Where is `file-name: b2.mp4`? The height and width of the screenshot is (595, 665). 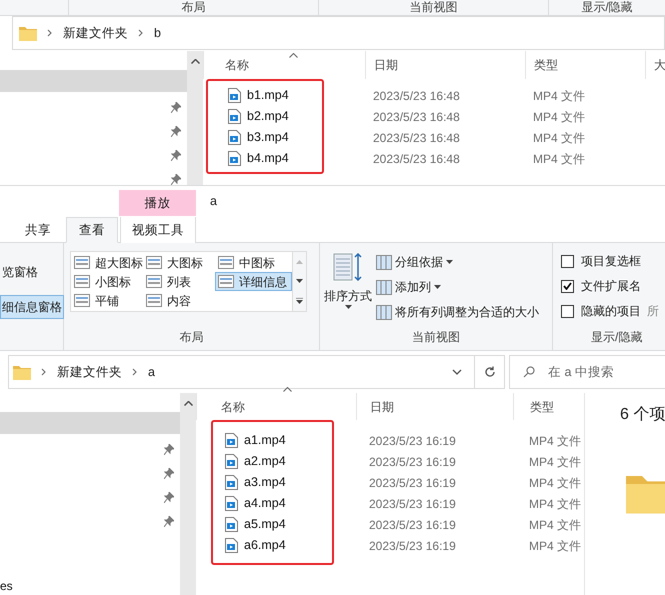
file-name: b2.mp4 is located at coordinates (268, 116).